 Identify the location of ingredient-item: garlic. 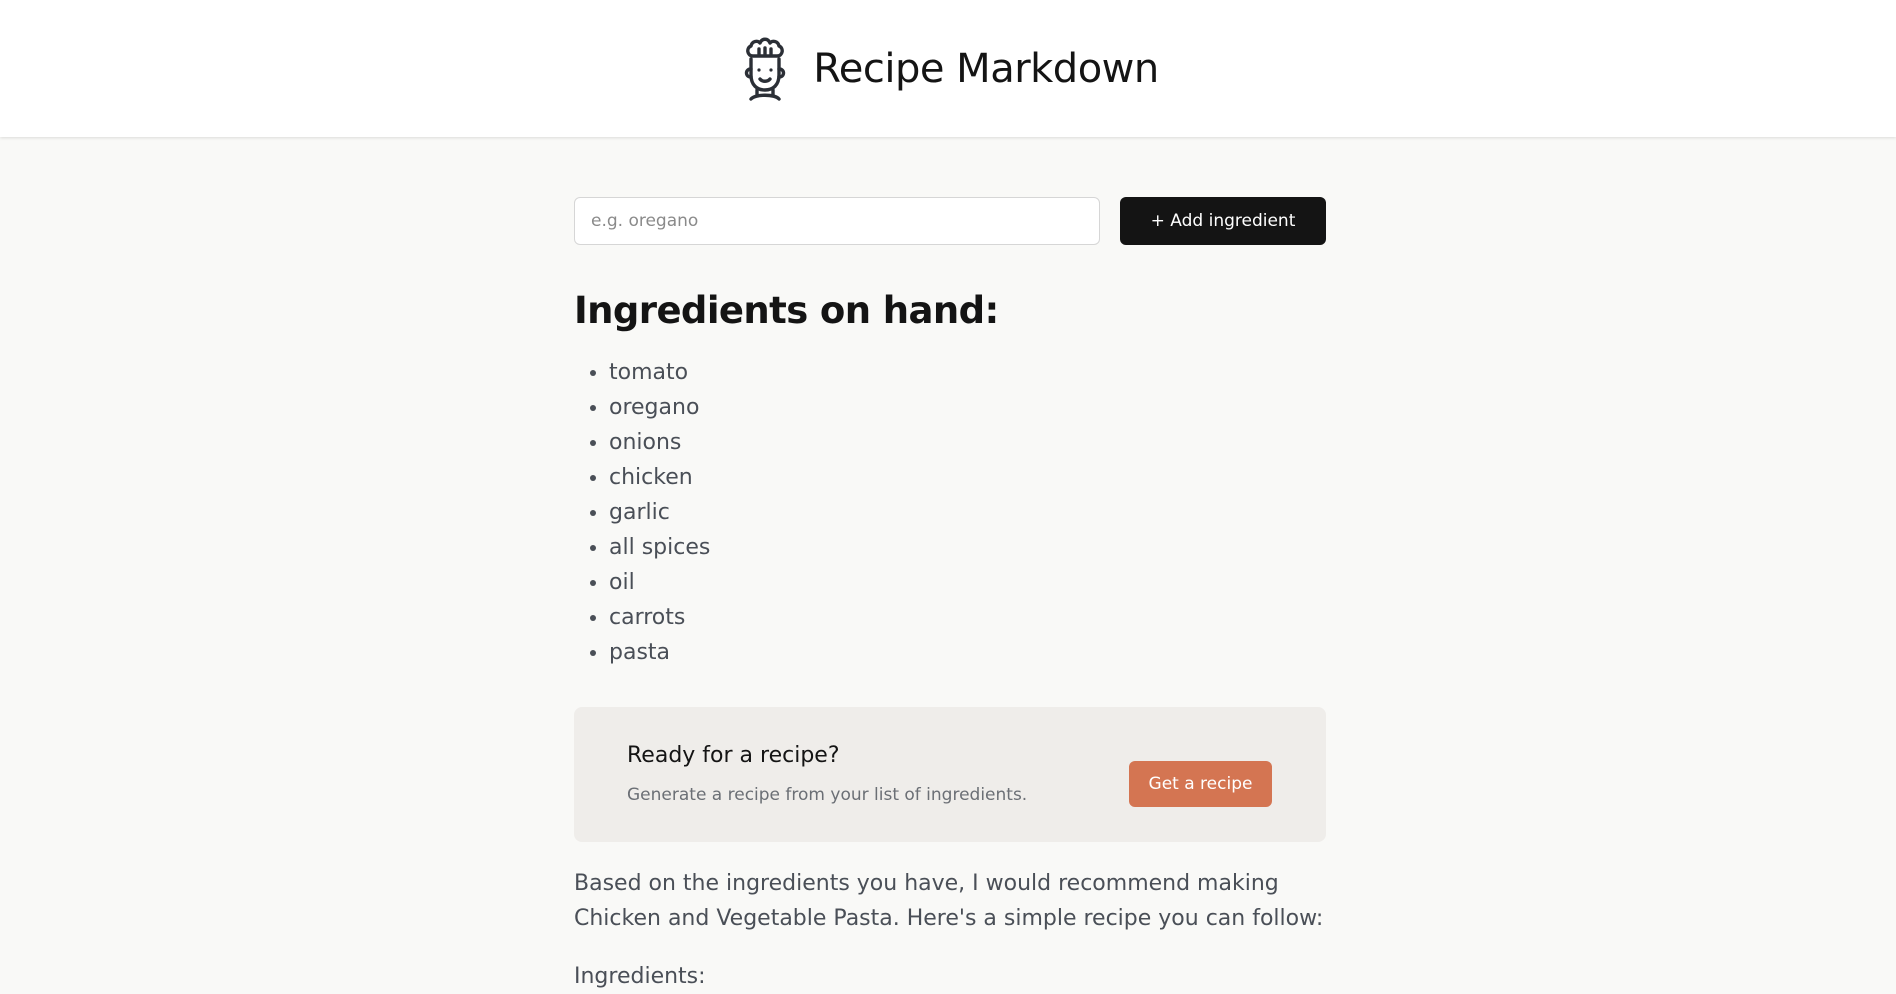
(967, 512).